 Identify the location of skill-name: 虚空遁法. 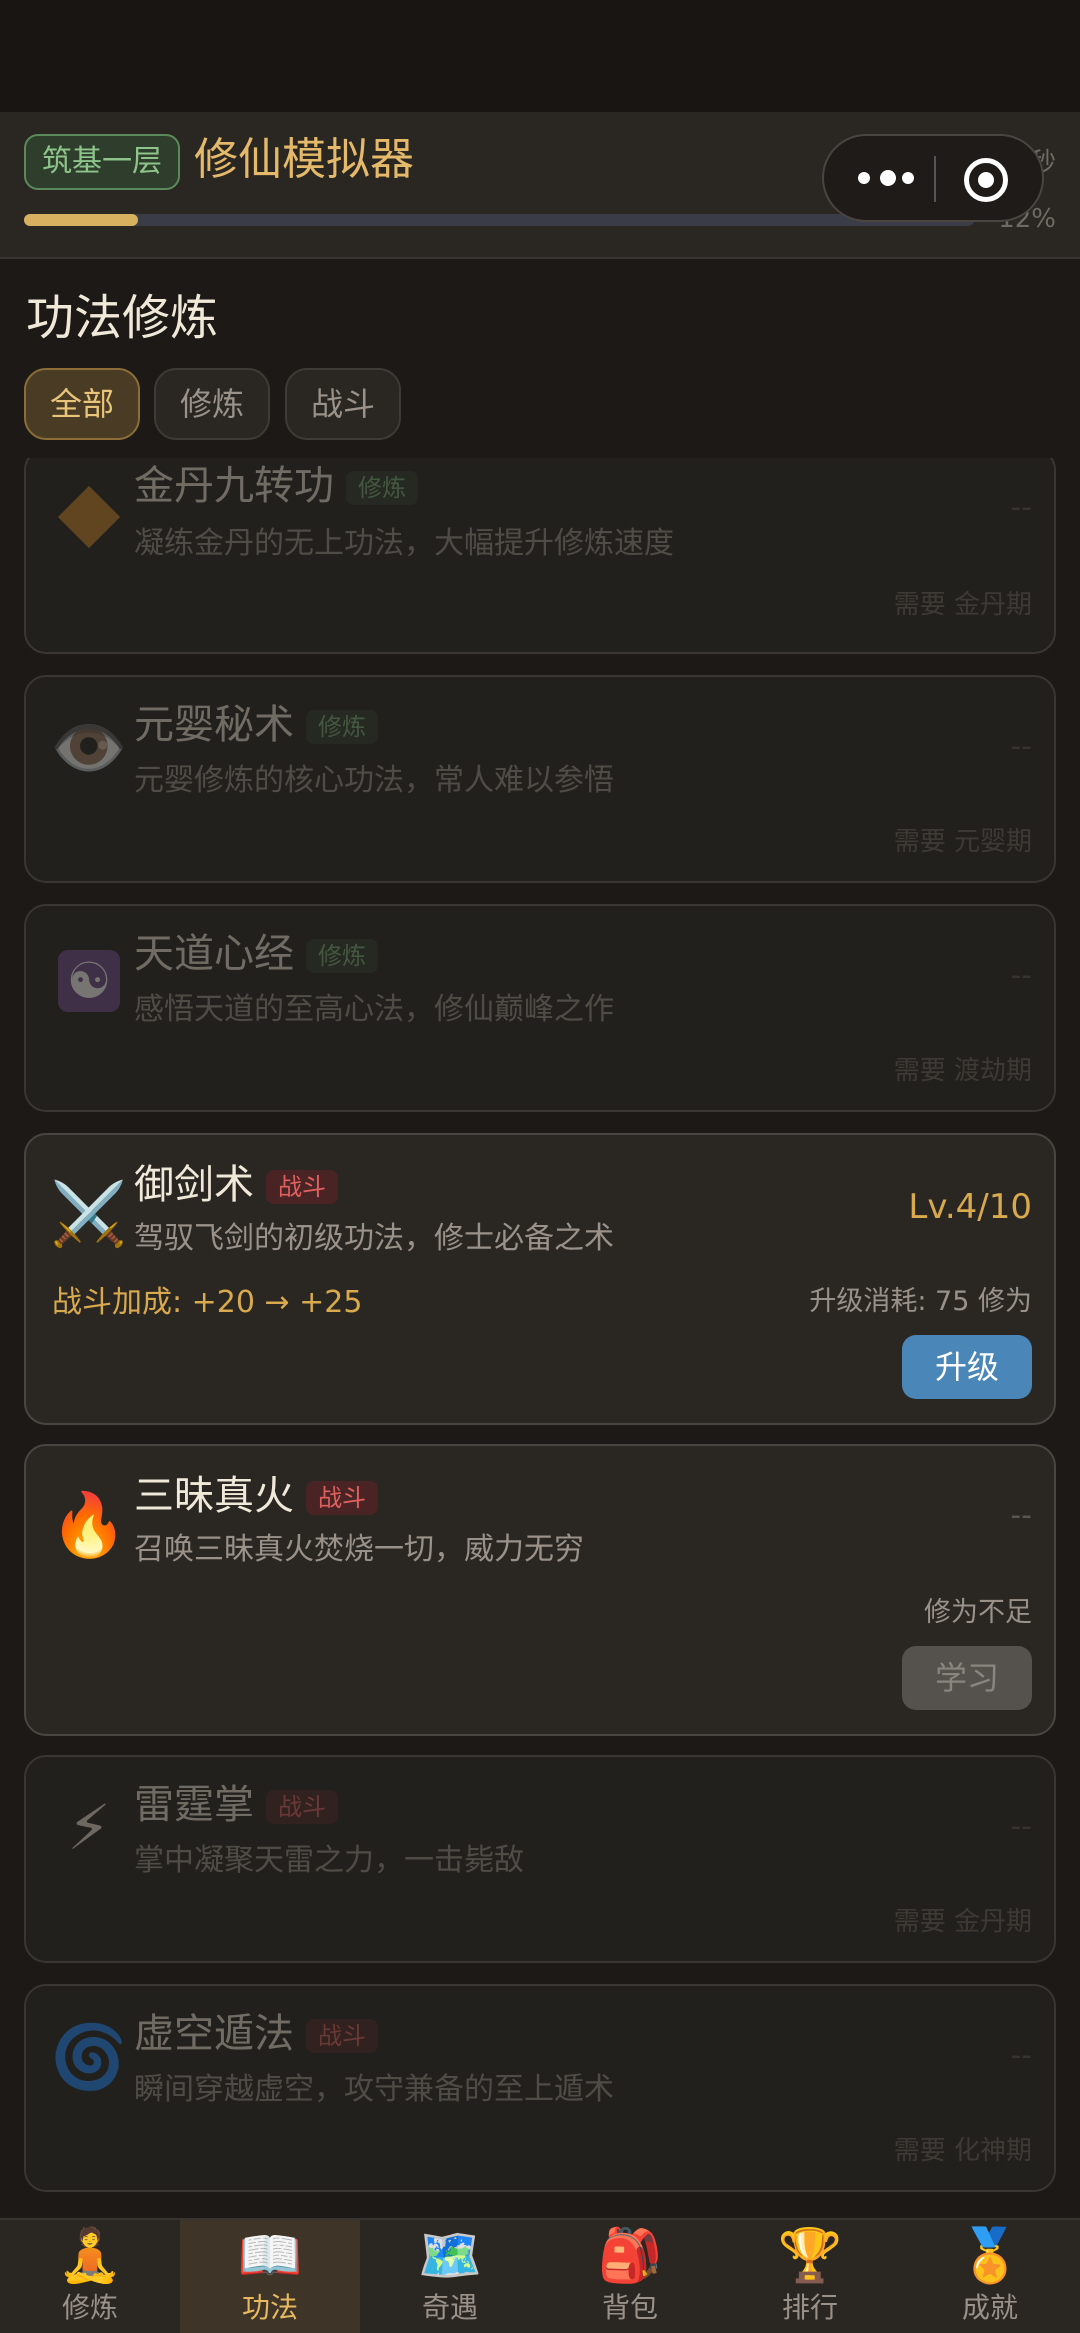
(214, 2034).